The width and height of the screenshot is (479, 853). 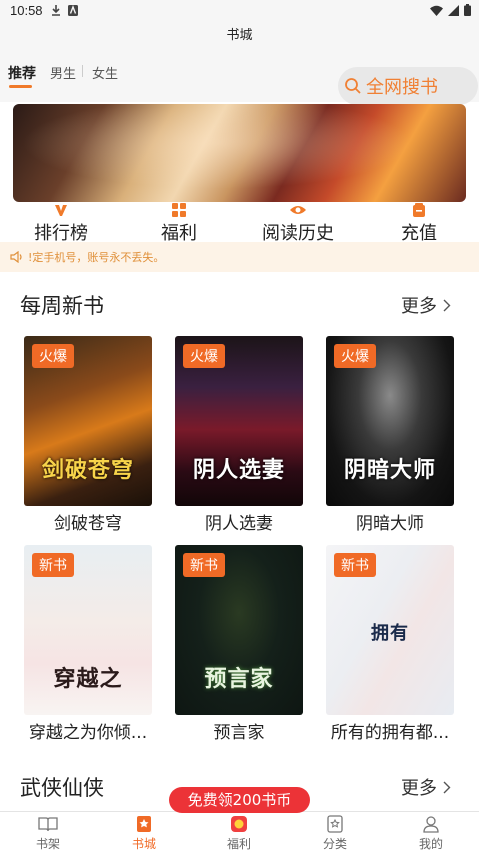 What do you see at coordinates (239, 800) in the screenshot?
I see `free-coins-button: 免费领200书币` at bounding box center [239, 800].